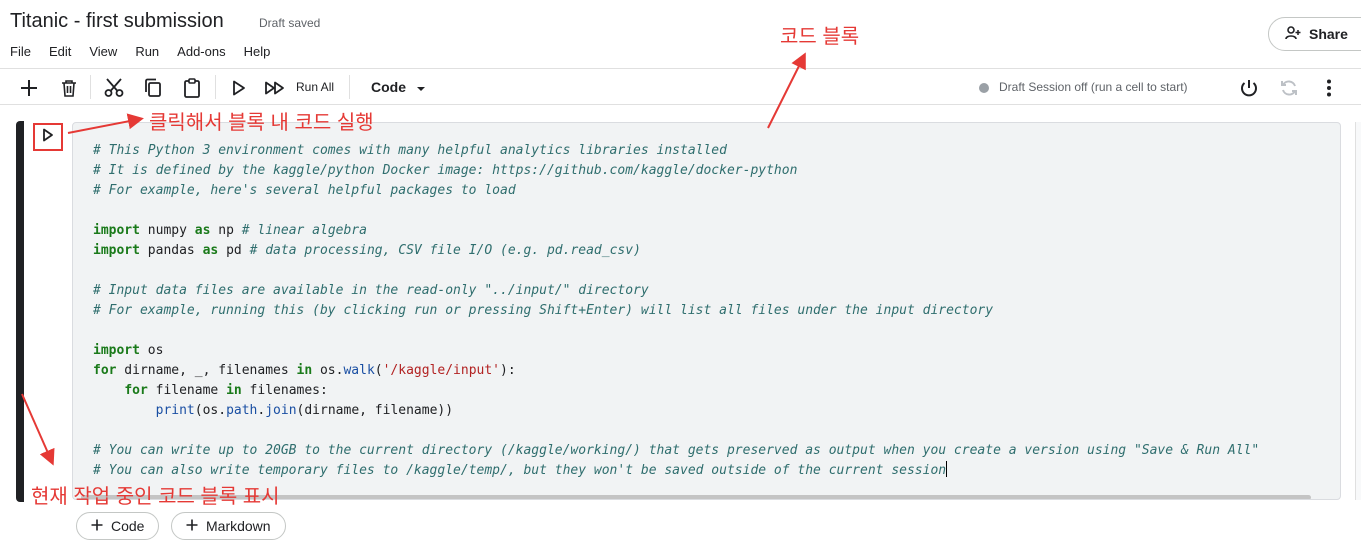 This screenshot has width=1361, height=550. I want to click on menu-addons: Add-ons, so click(201, 51).